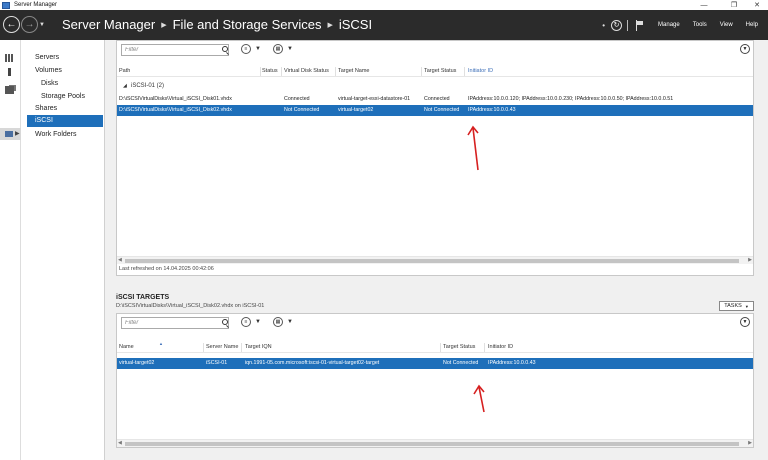  I want to click on window-title-bar: Server Manager — ❐ ✕, so click(384, 5).